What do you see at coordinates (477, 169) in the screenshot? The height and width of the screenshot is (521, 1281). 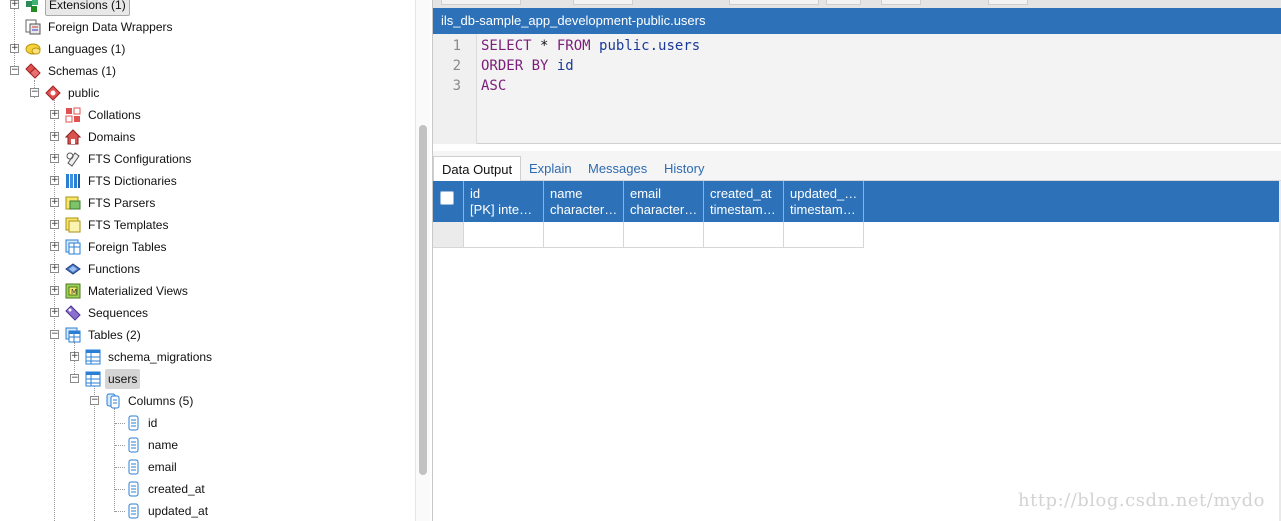 I see `tab-data-output: Data Output` at bounding box center [477, 169].